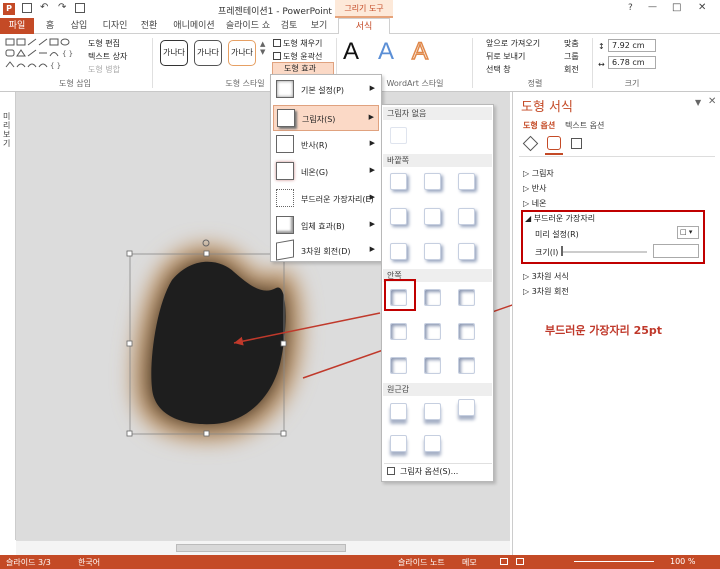  I want to click on wordart-style-1: A, so click(351, 52).